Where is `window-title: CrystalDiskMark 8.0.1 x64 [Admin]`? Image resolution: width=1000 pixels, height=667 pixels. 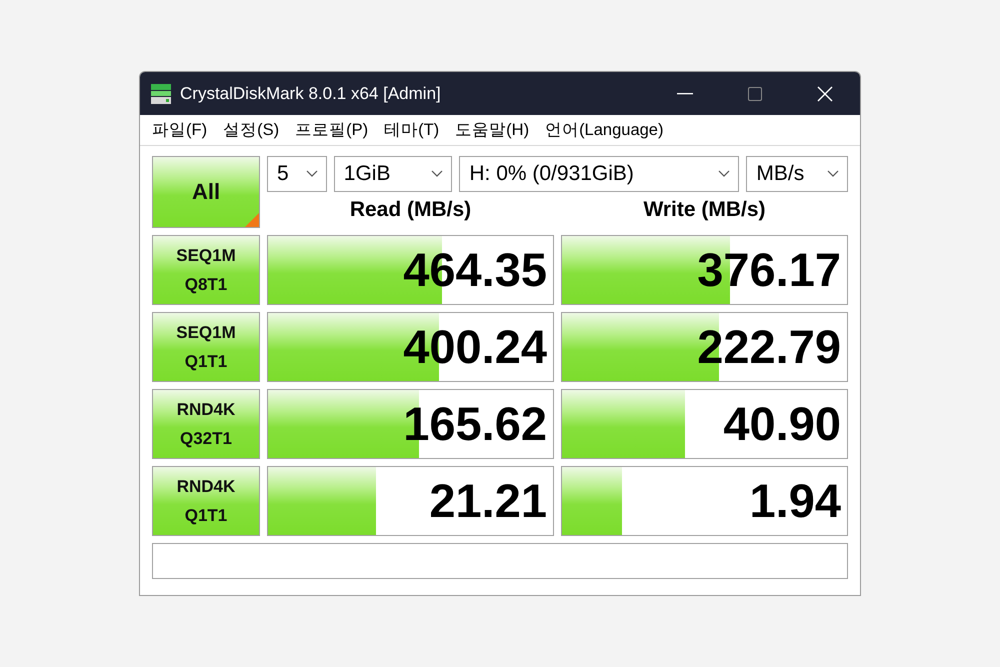
window-title: CrystalDiskMark 8.0.1 x64 [Admin] is located at coordinates (311, 94).